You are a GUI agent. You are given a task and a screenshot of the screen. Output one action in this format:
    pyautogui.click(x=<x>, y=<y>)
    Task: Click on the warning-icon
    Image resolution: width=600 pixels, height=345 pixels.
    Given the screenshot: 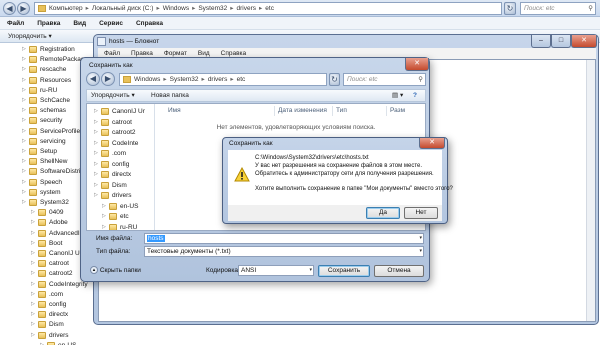 What is the action you would take?
    pyautogui.click(x=242, y=174)
    